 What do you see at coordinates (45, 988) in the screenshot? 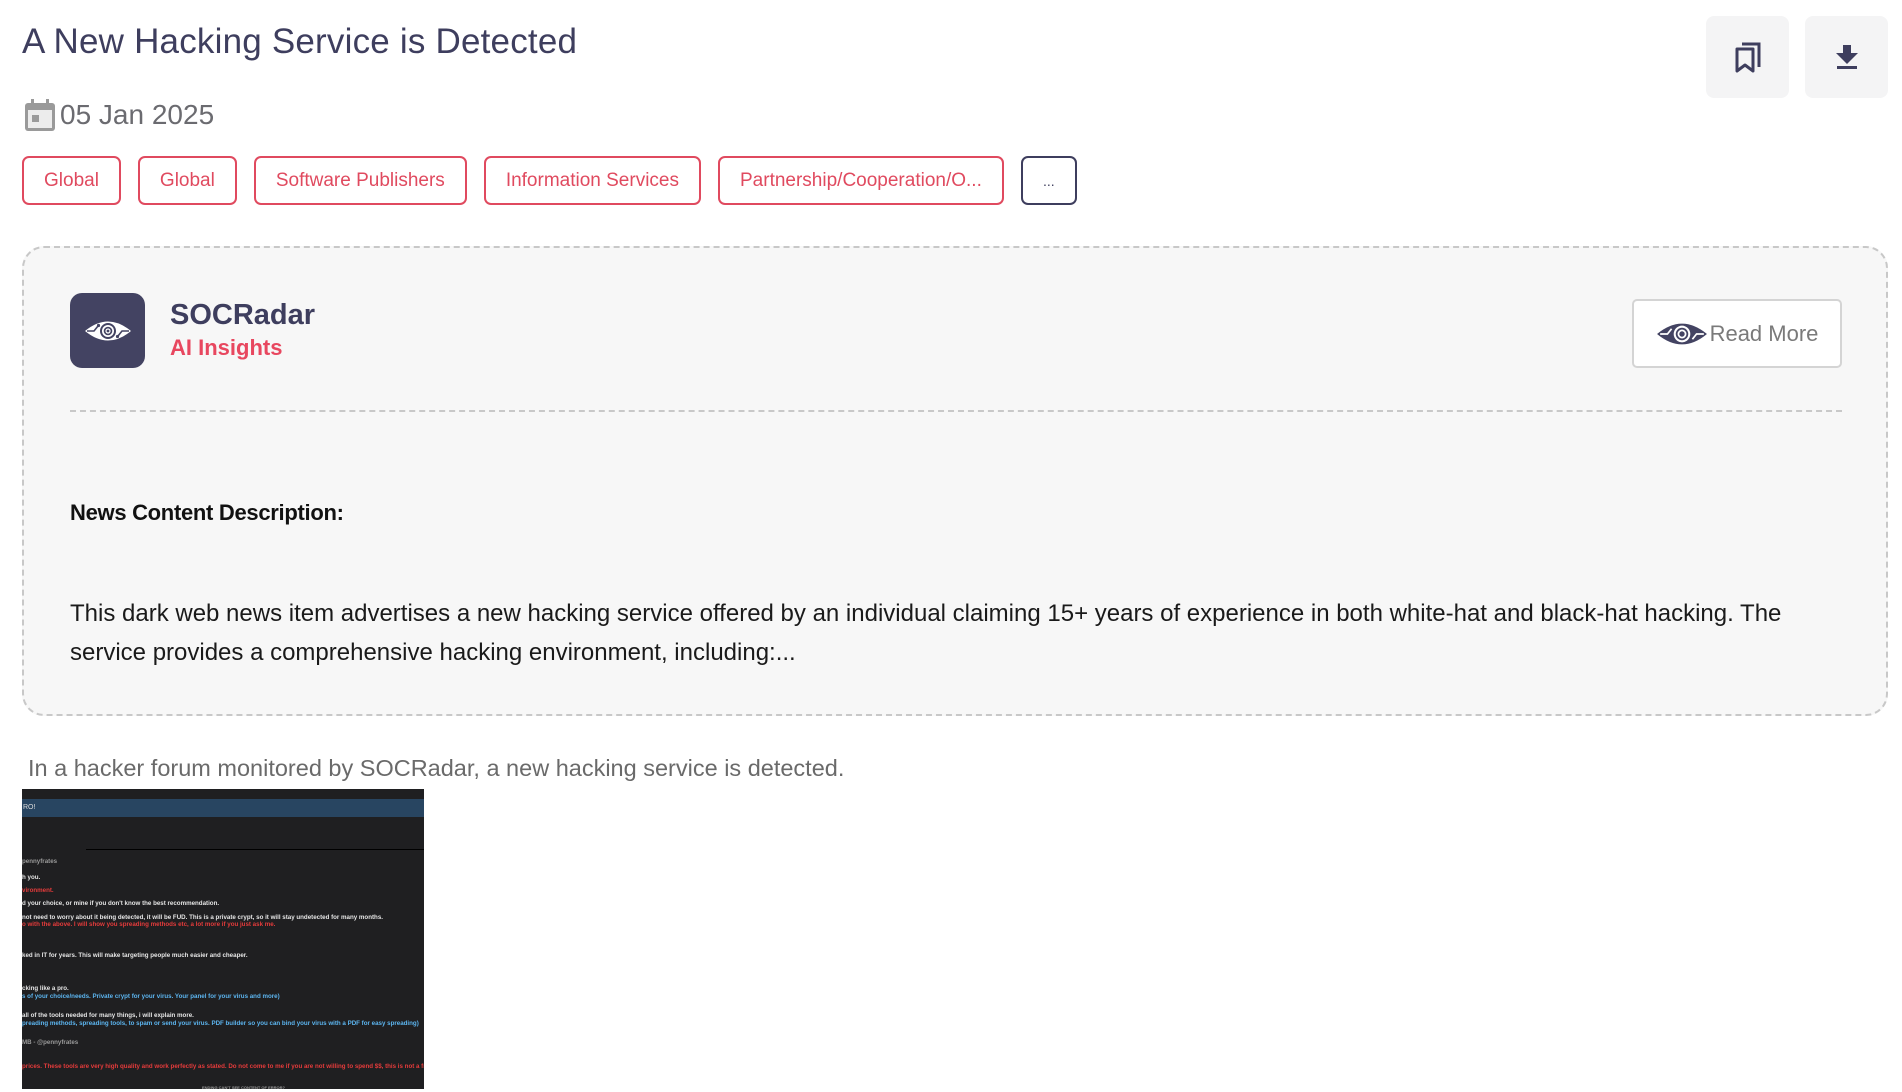
I see `forum-text-line: cking like a pro.` at bounding box center [45, 988].